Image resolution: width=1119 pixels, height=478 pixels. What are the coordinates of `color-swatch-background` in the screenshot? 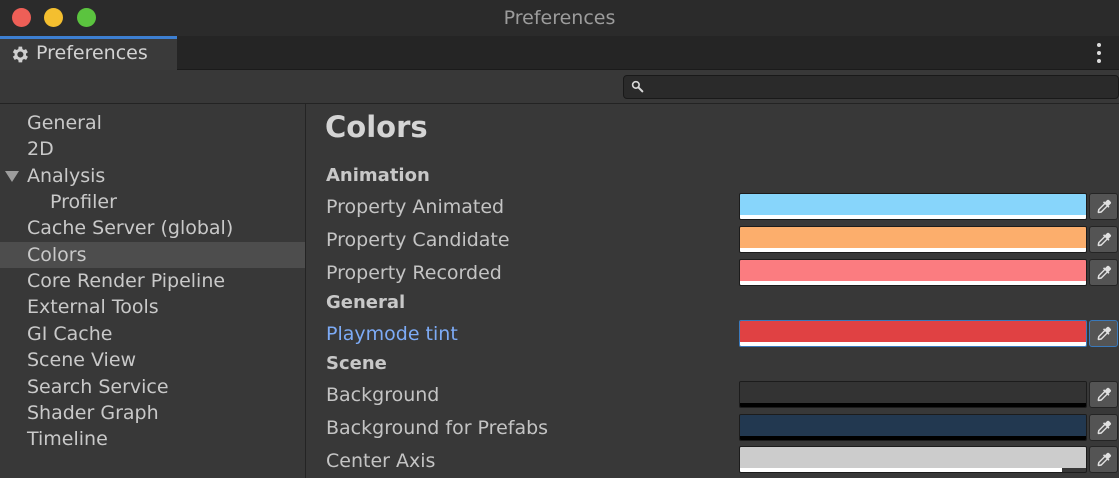 It's located at (913, 394).